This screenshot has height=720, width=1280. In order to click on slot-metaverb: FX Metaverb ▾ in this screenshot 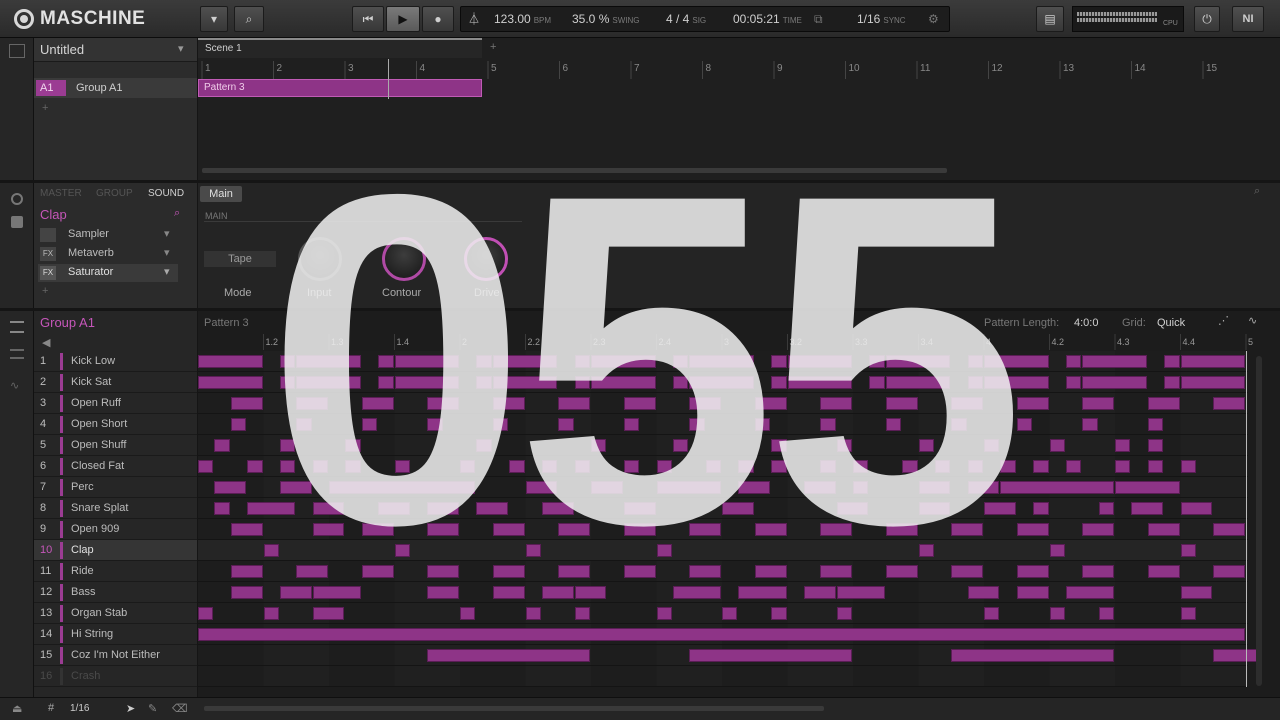, I will do `click(108, 254)`.